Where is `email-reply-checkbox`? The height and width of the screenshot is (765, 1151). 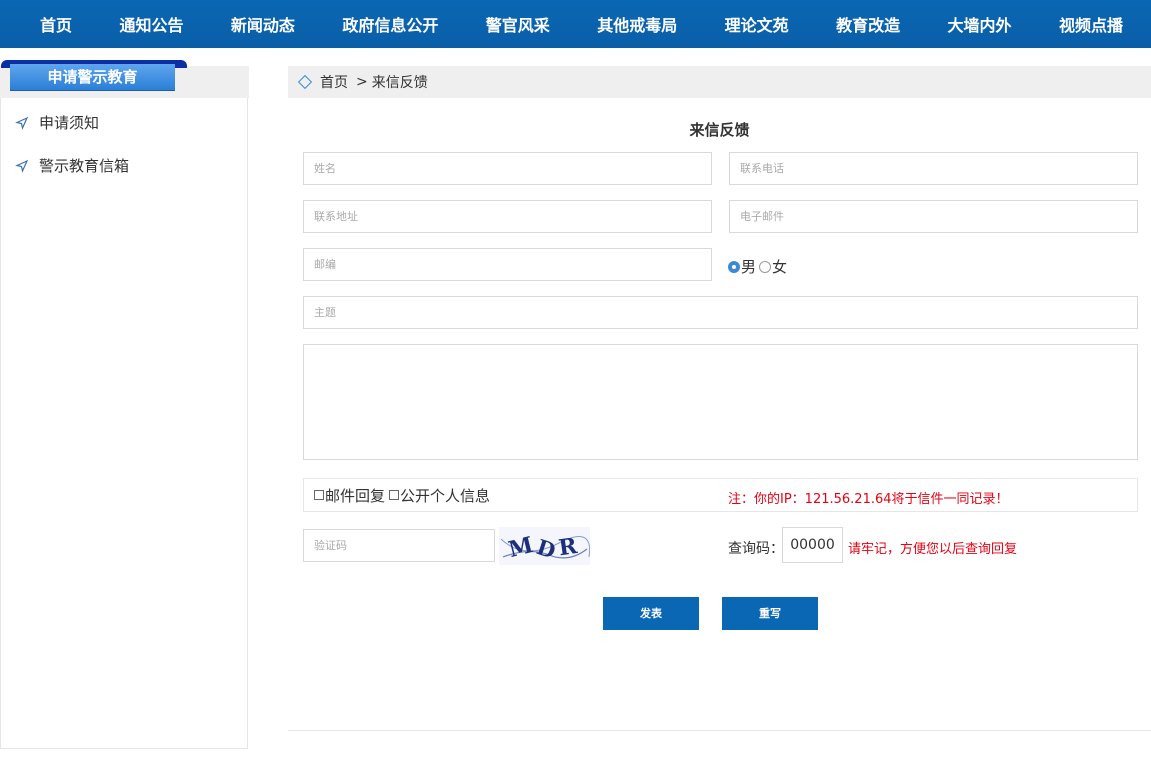 email-reply-checkbox is located at coordinates (319, 495).